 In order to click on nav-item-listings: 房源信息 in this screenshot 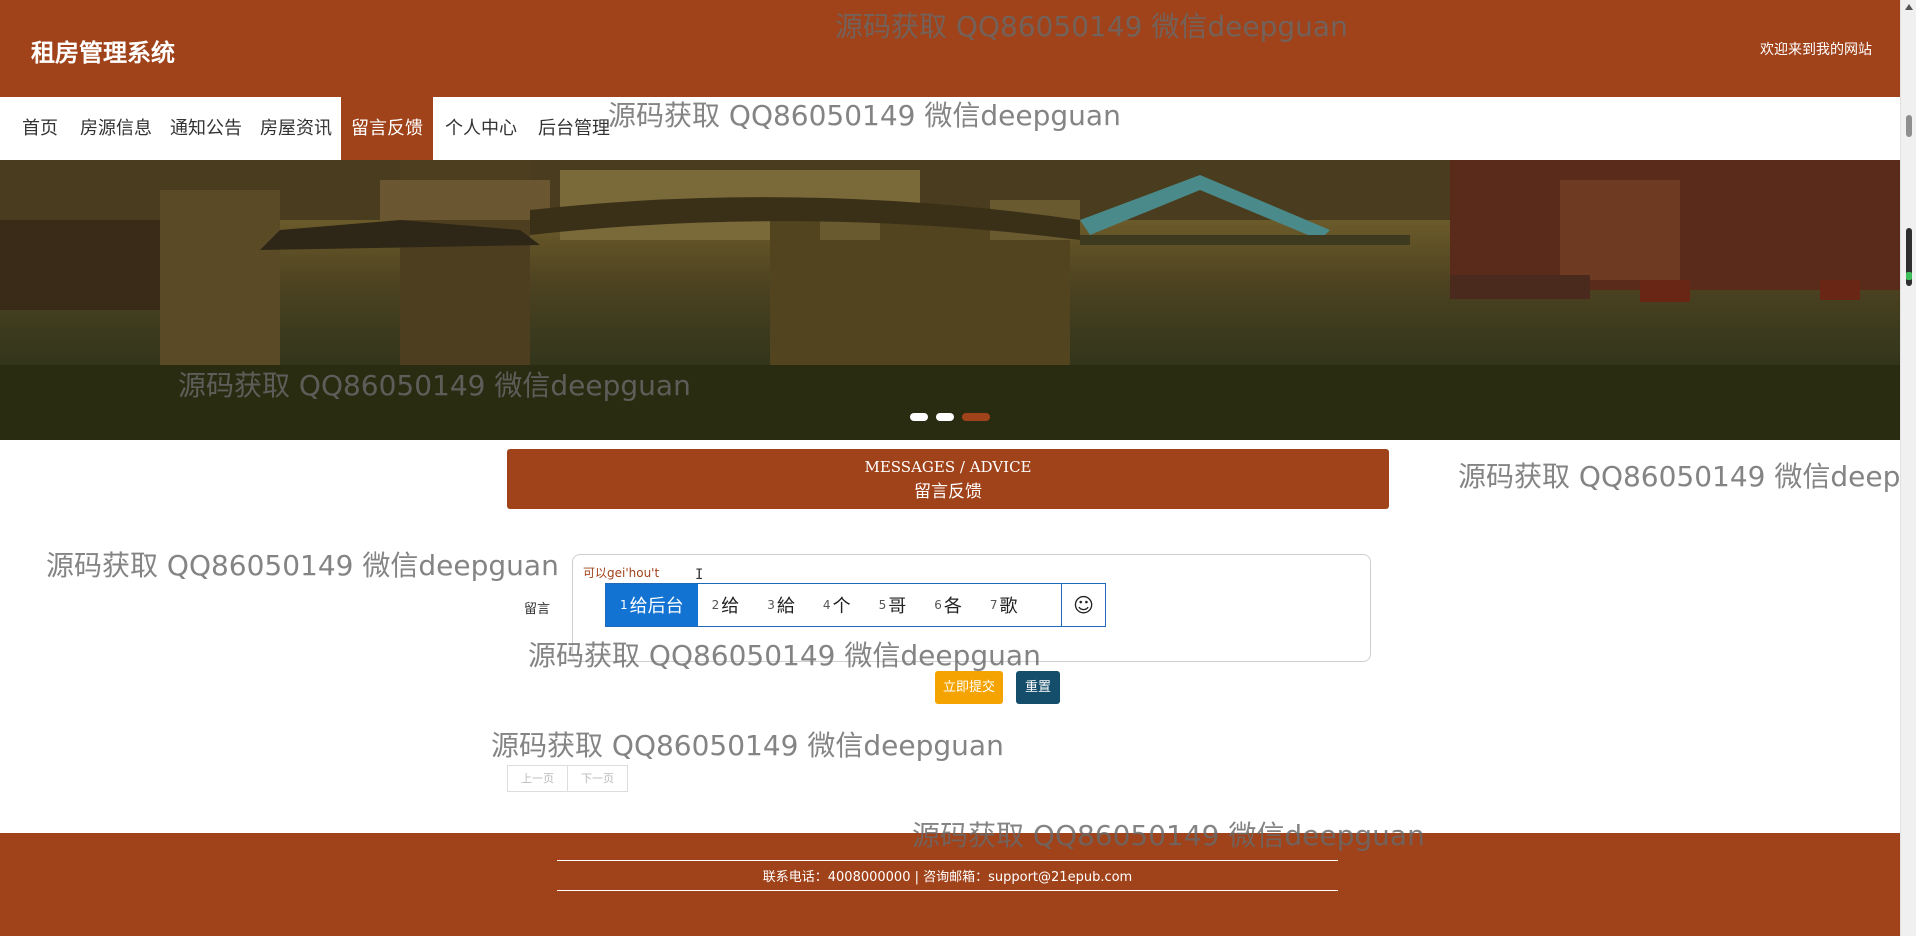, I will do `click(116, 128)`.